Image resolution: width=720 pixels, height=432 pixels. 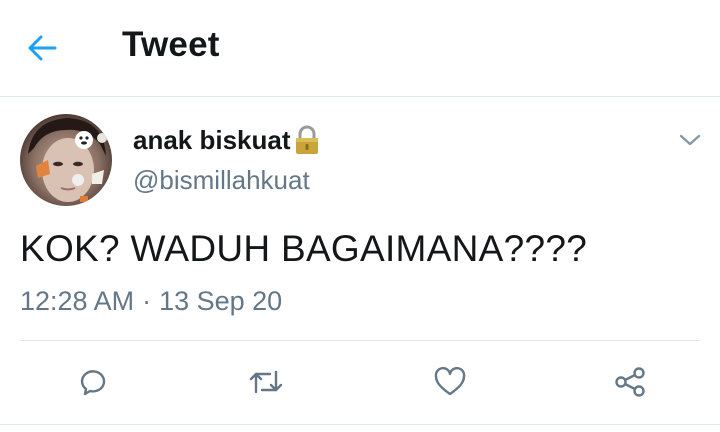 I want to click on page-title: Tweet, so click(x=171, y=44).